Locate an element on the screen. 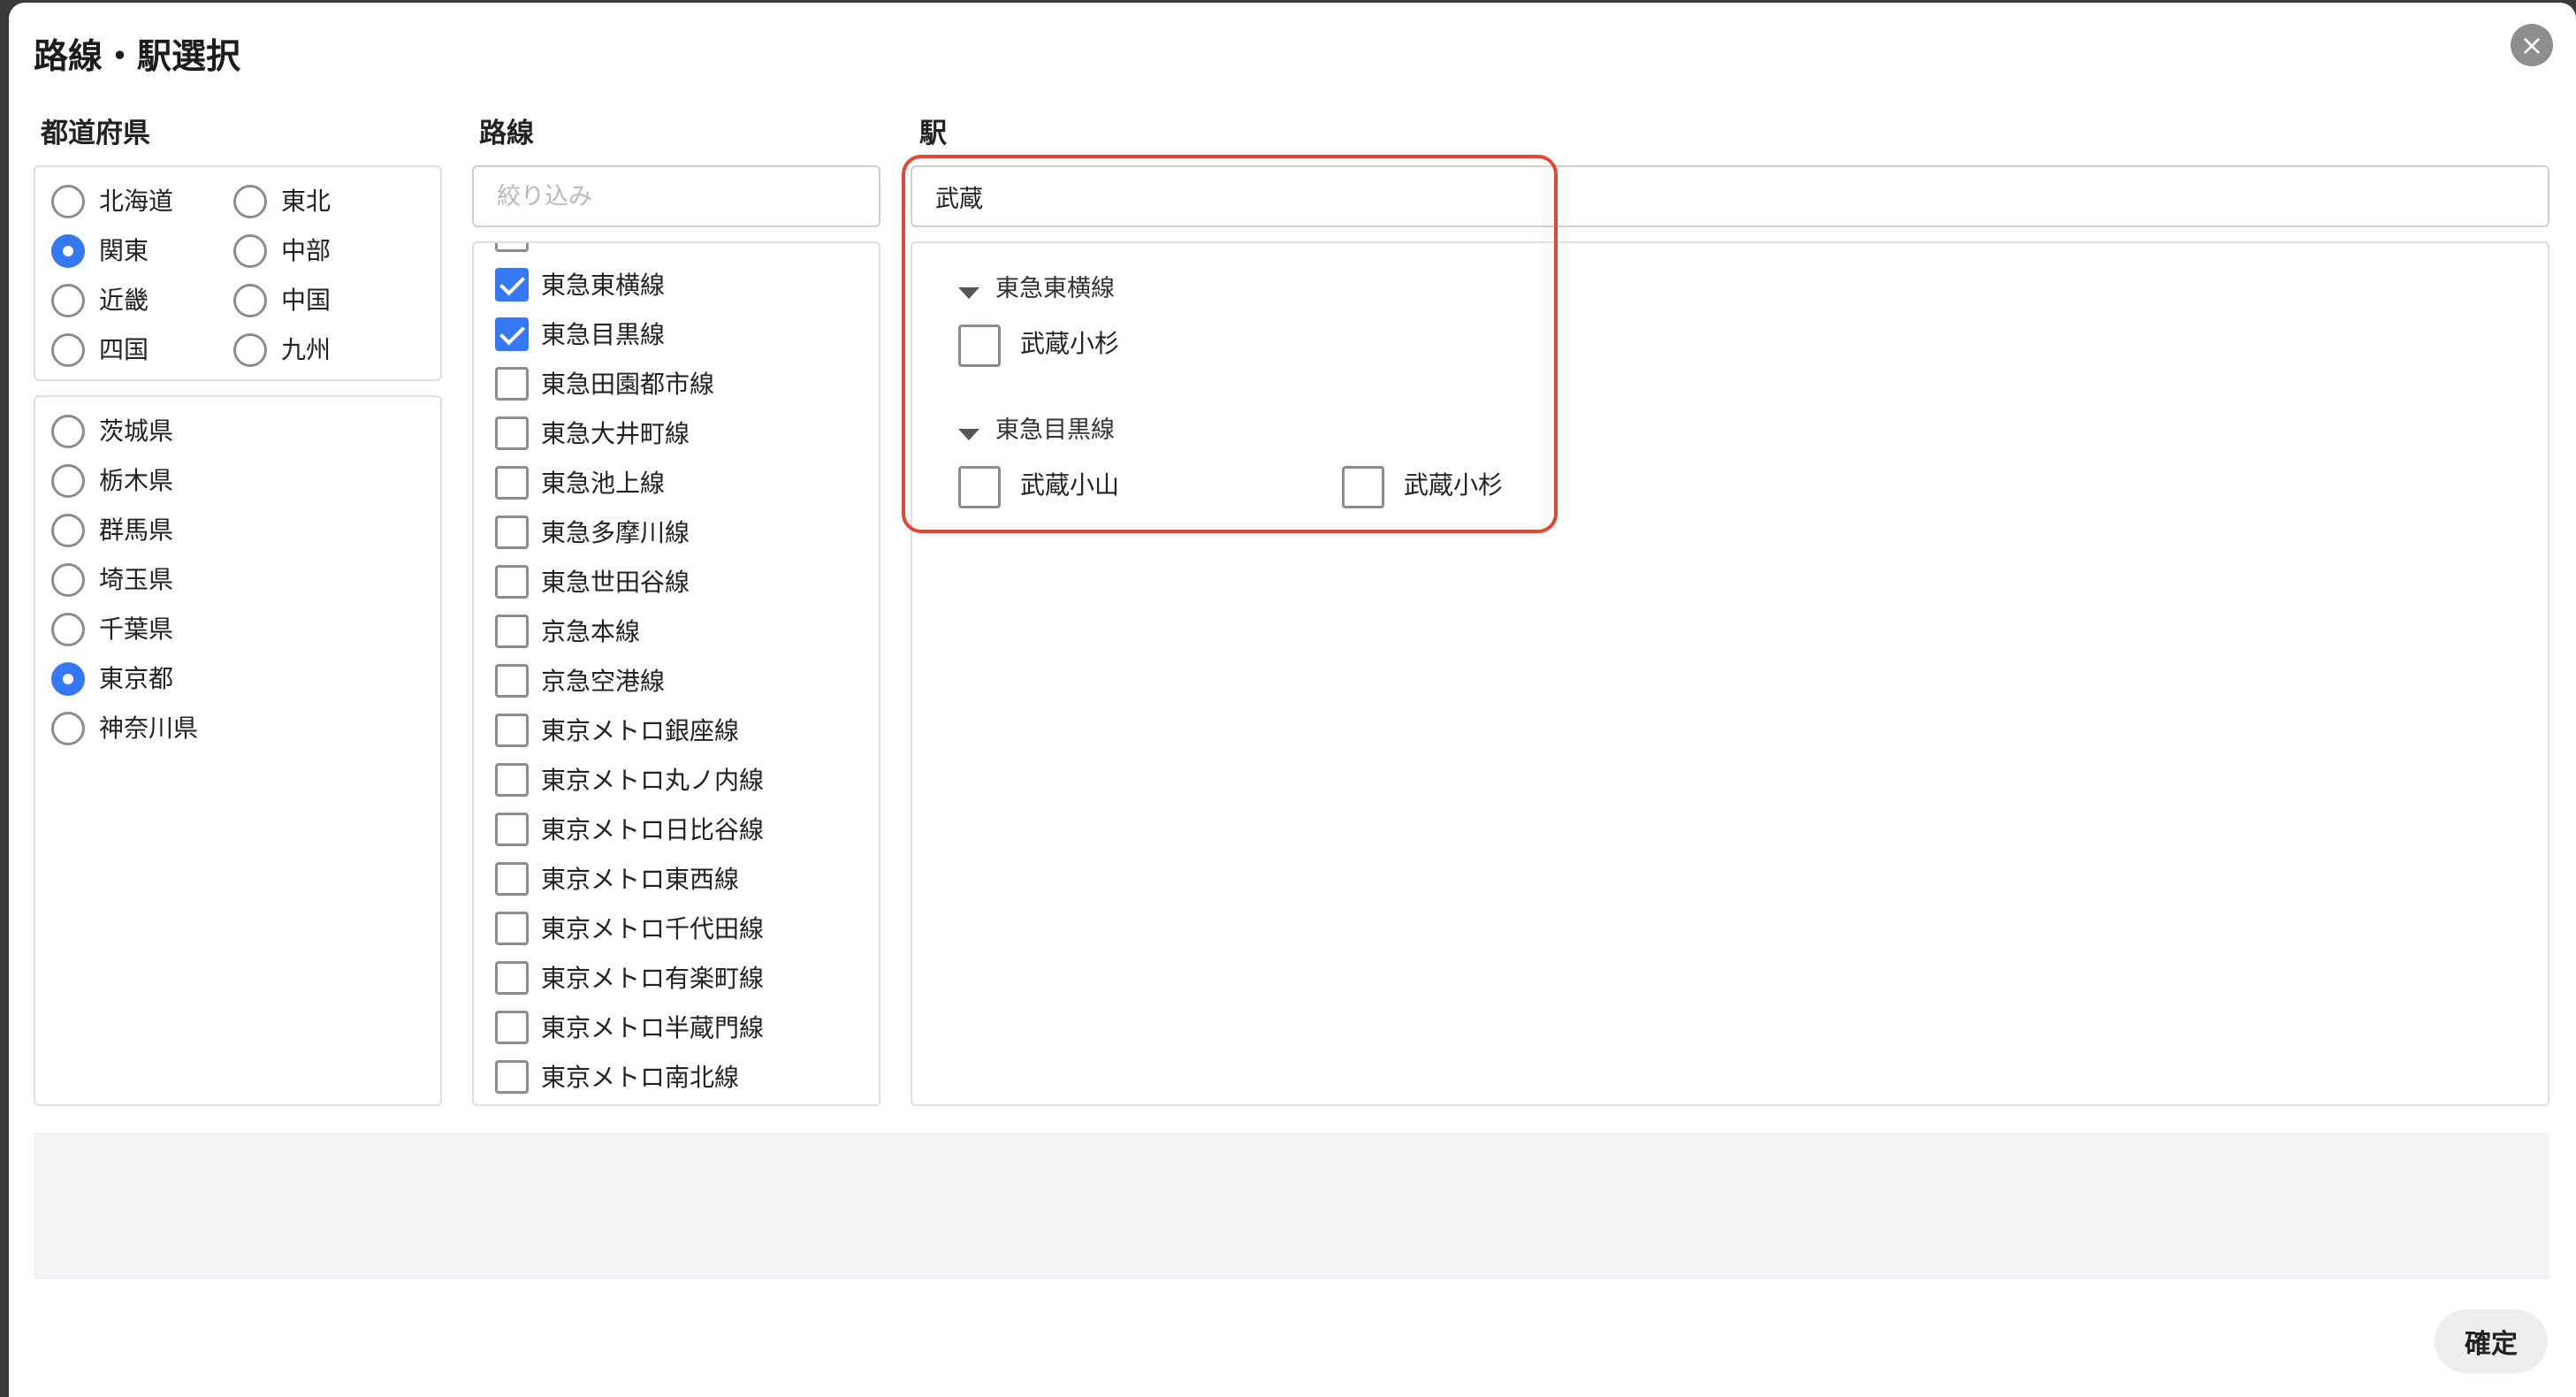 This screenshot has width=2576, height=1397. route-label: 東急大井町線 is located at coordinates (615, 434).